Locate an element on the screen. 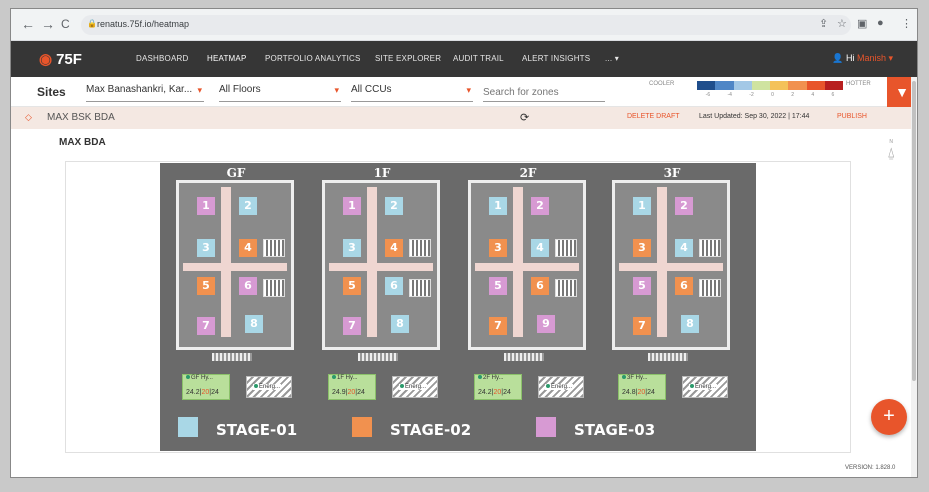  floor-select: All Floors ▾ is located at coordinates (280, 93).